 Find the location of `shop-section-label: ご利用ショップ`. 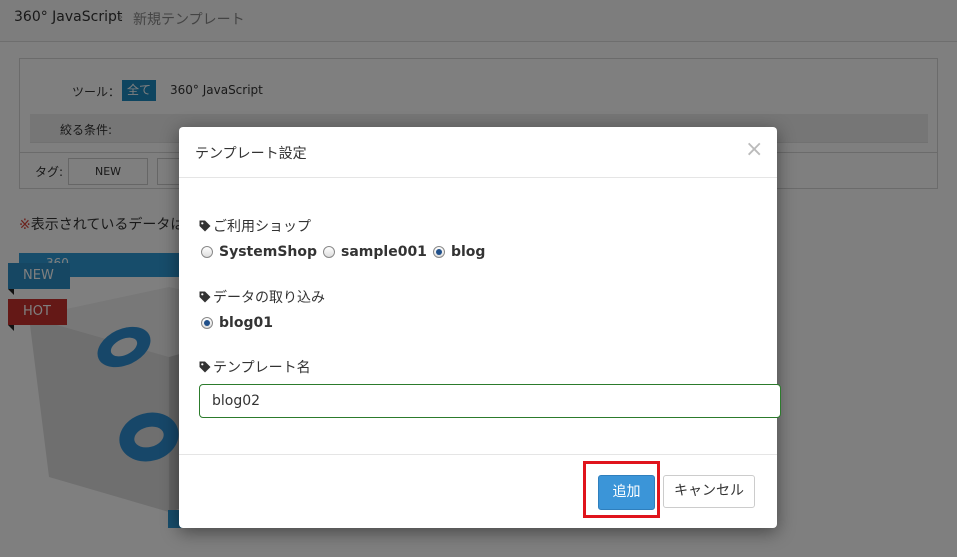

shop-section-label: ご利用ショップ is located at coordinates (255, 226).